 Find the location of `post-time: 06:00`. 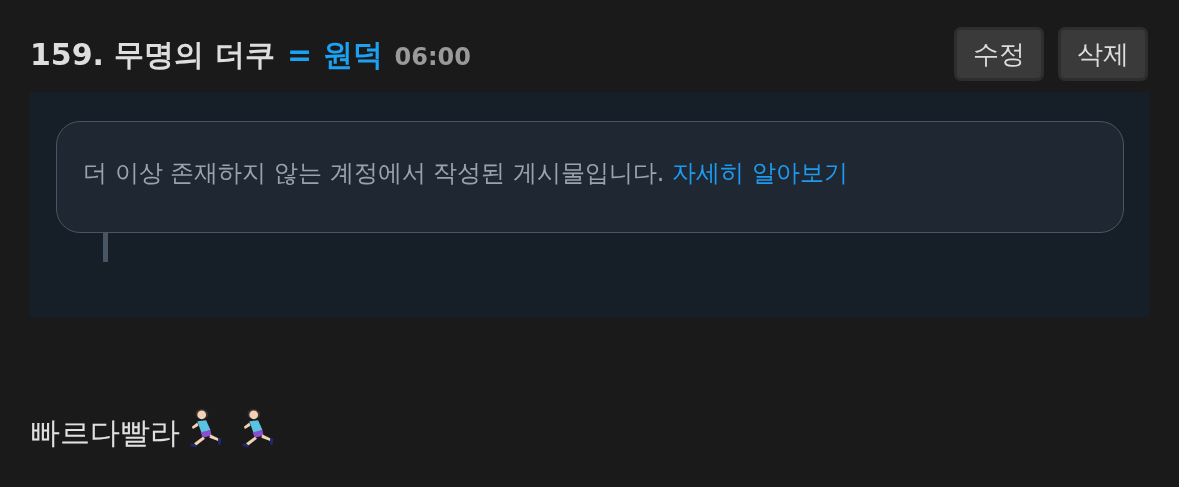

post-time: 06:00 is located at coordinates (432, 57).